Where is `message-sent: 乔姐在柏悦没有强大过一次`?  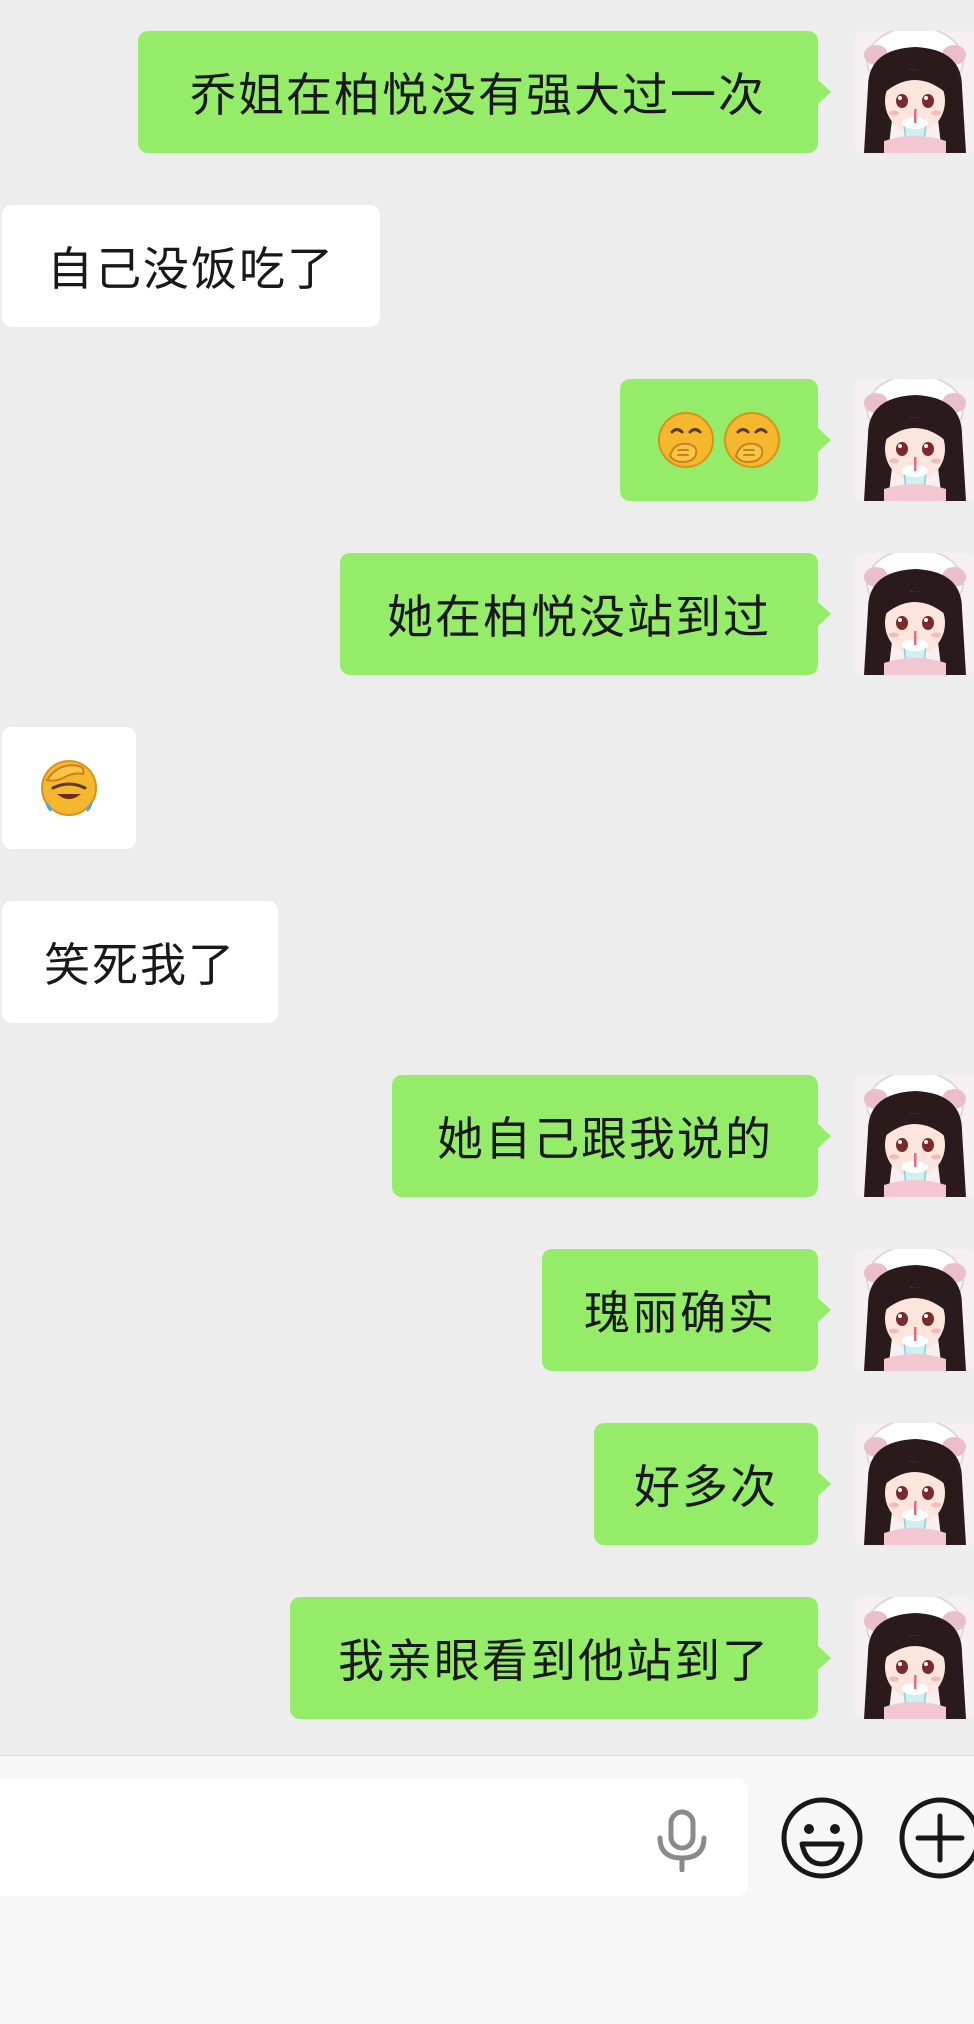 message-sent: 乔姐在柏悦没有强大过一次 is located at coordinates (487, 92).